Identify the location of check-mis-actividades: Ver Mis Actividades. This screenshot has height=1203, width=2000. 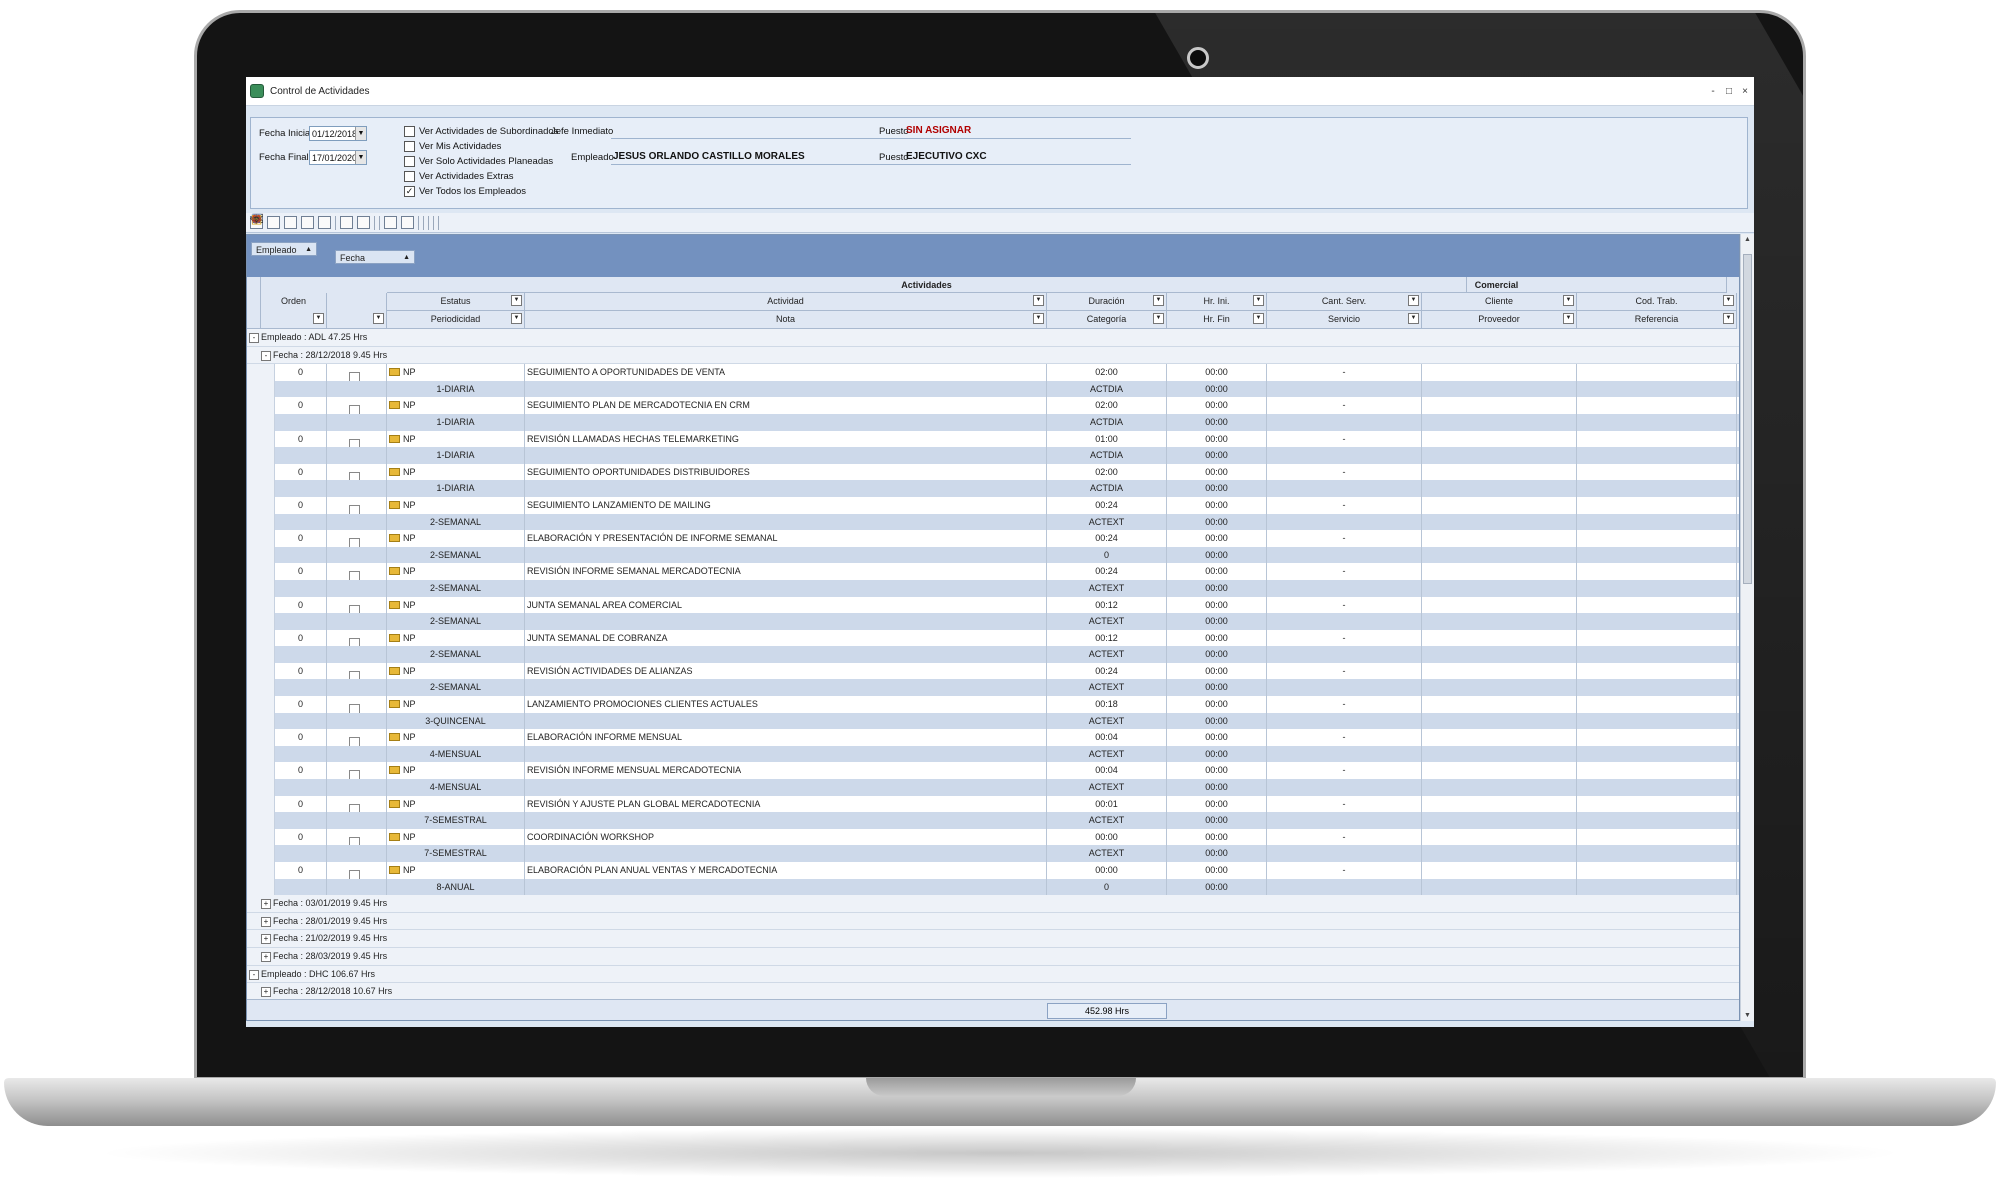
(452, 146).